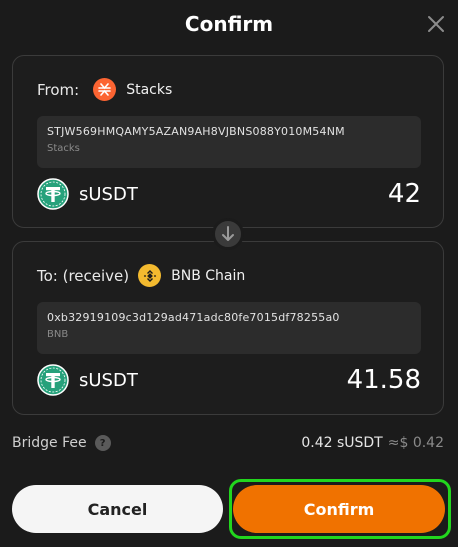 The image size is (458, 547). Describe the element at coordinates (196, 131) in the screenshot. I see `from-address: STJW569HMQAMY5AZAN9AH8VJBNS088Y010M54NM` at that location.